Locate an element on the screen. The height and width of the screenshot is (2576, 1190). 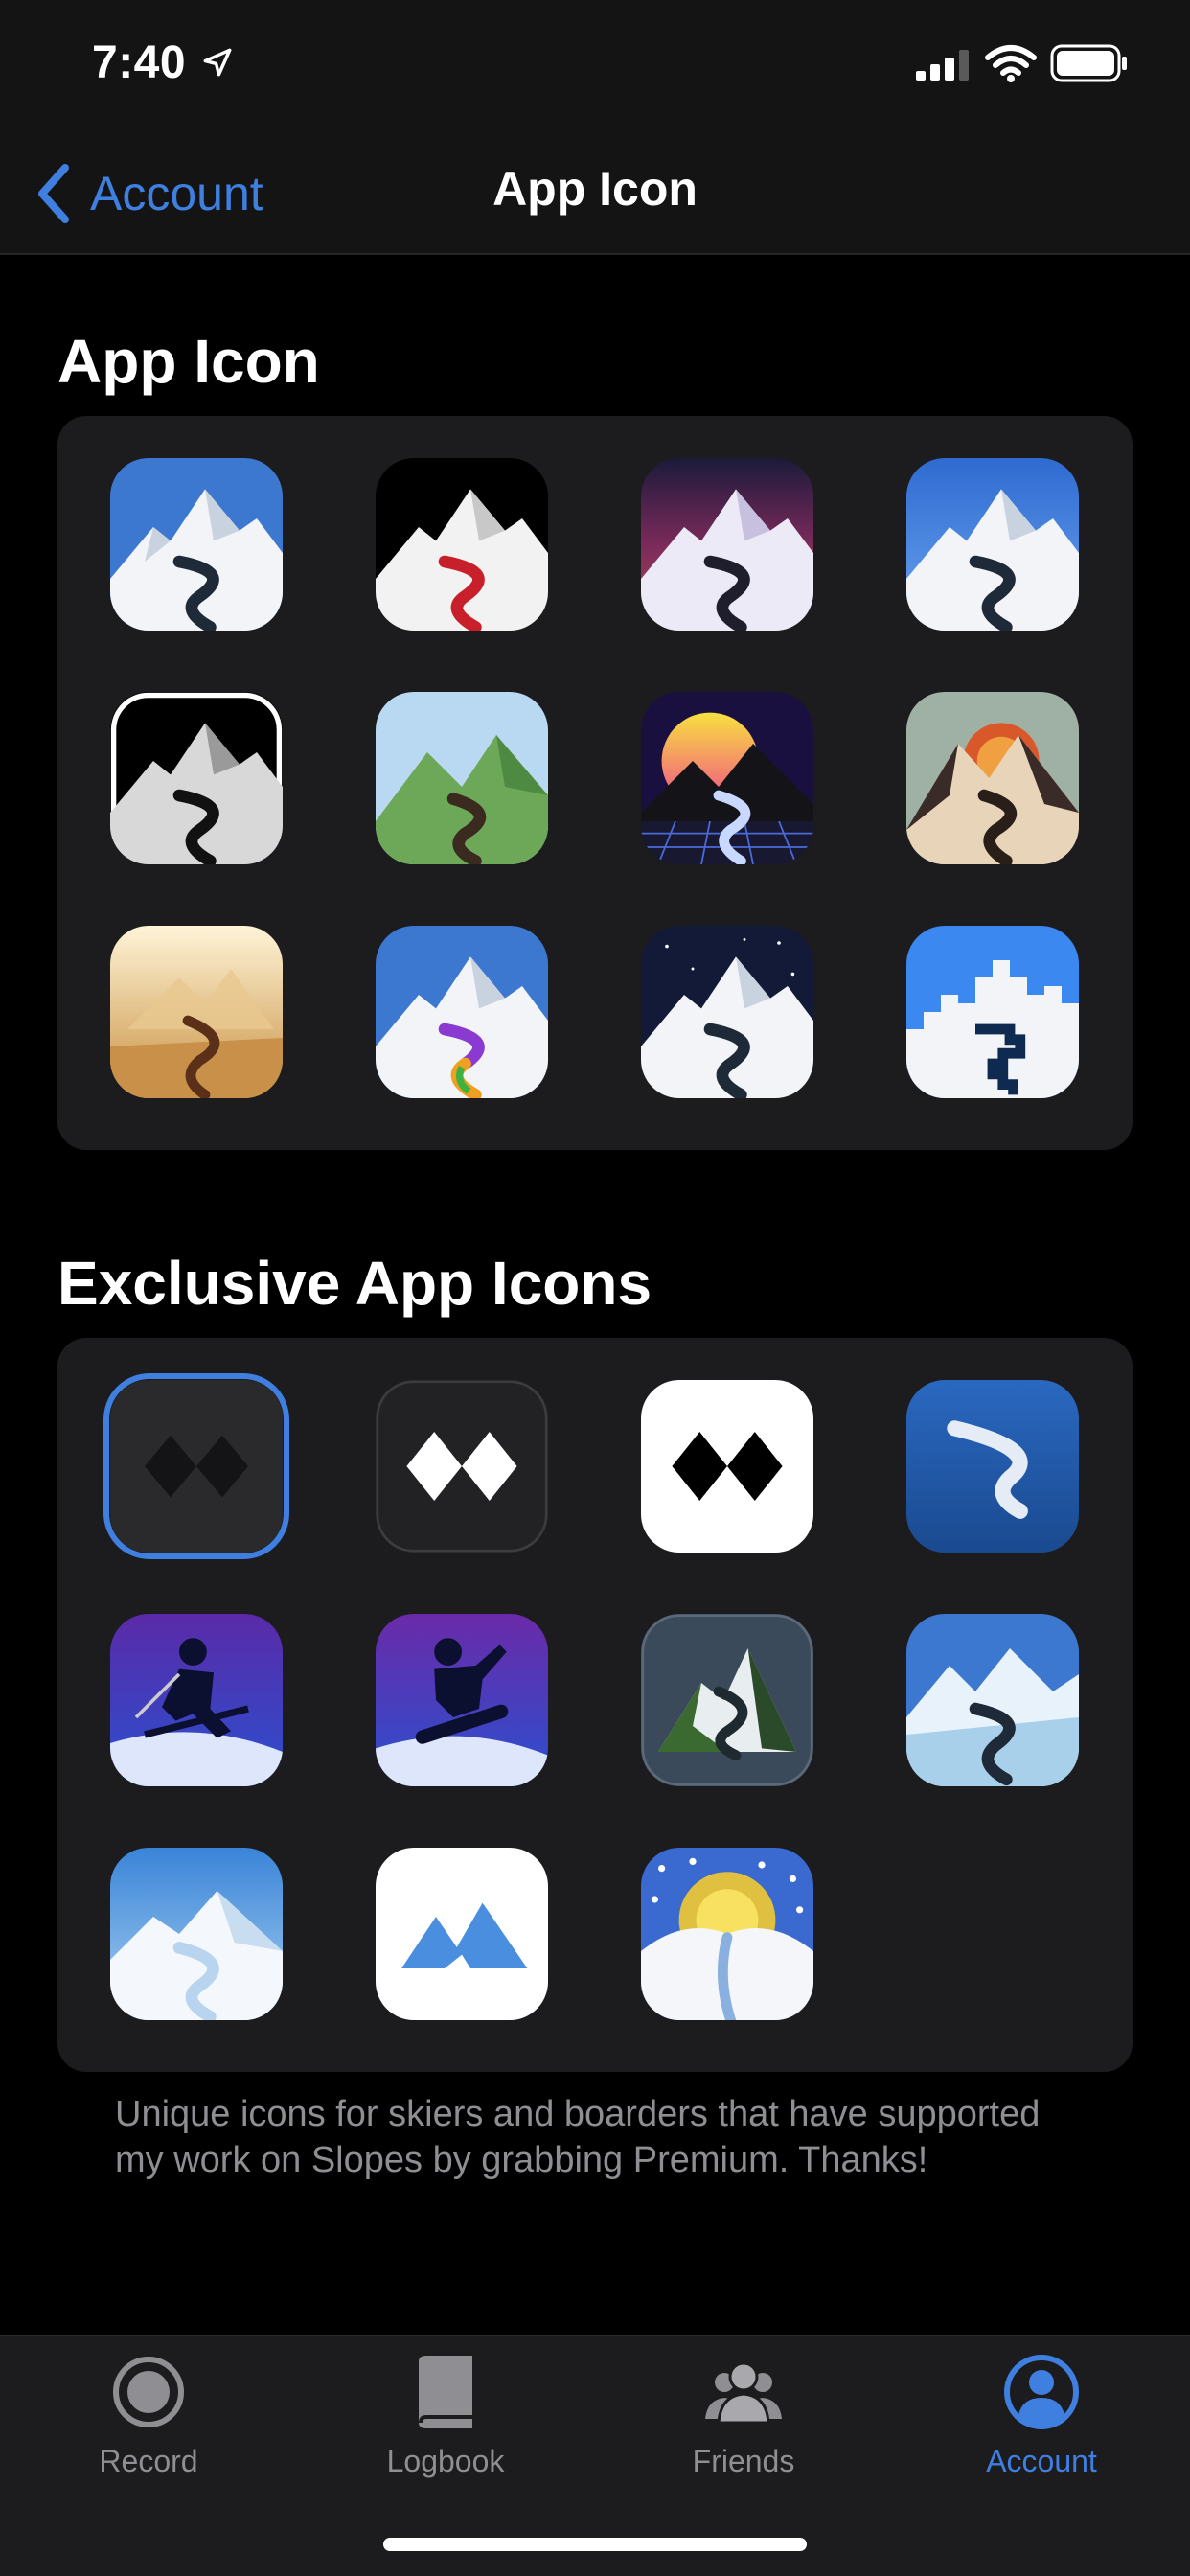
retro-synthwave-icon is located at coordinates (727, 778).